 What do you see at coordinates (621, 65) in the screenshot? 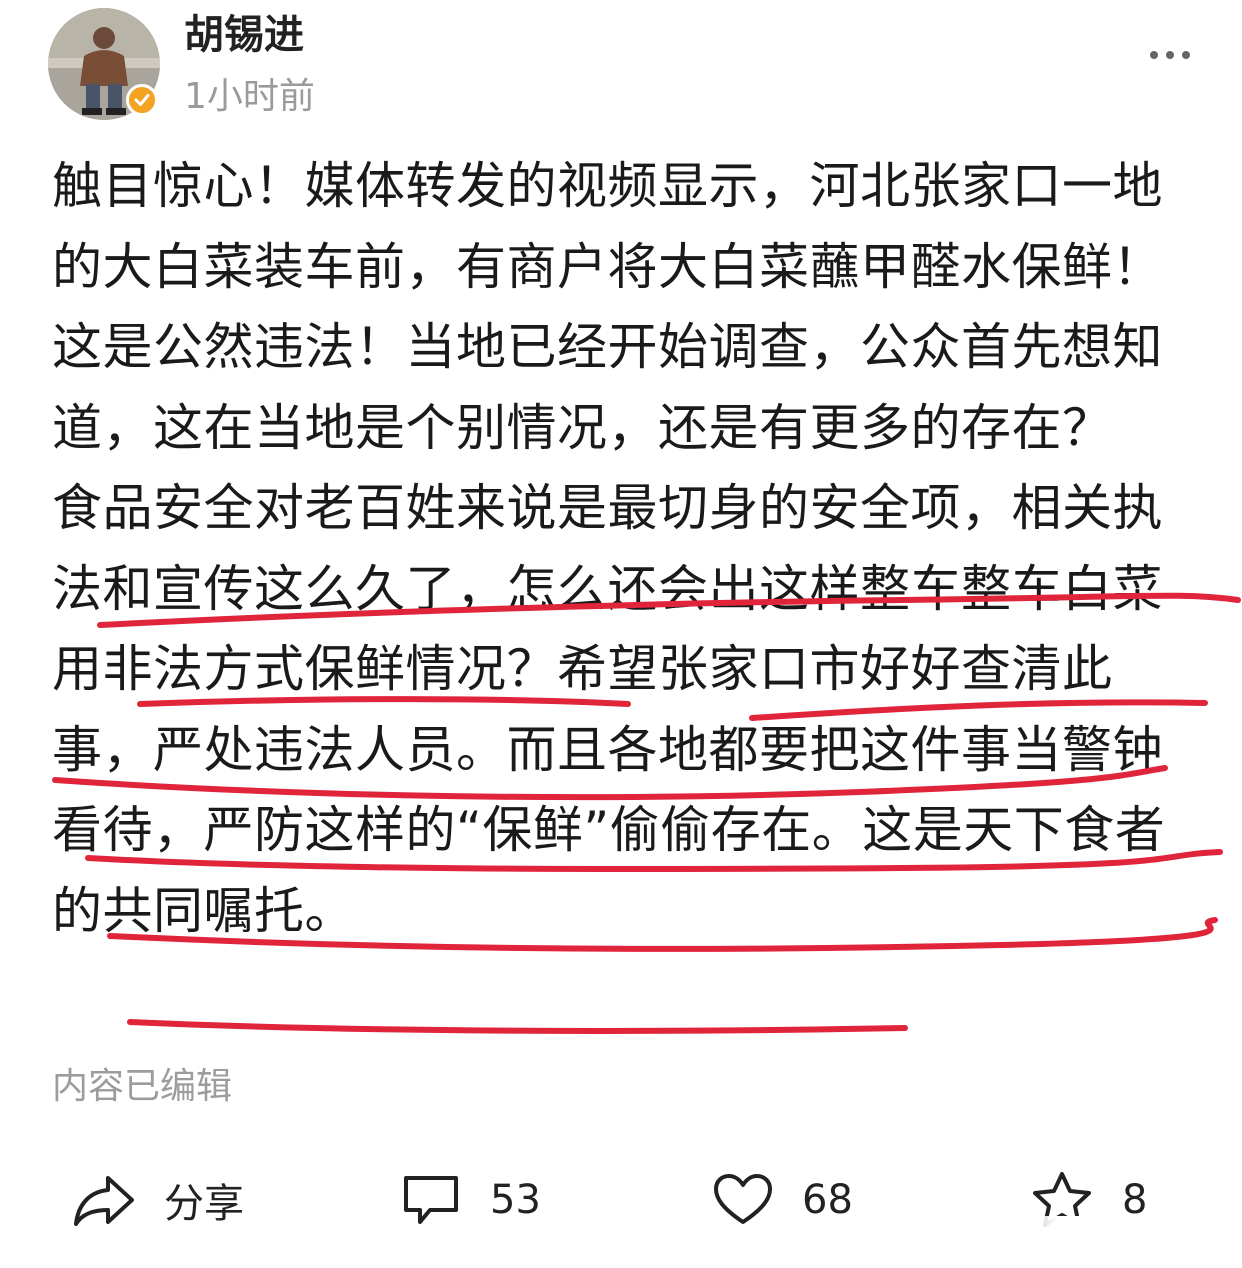
I see `post-header: 胡锡进 1小时前` at bounding box center [621, 65].